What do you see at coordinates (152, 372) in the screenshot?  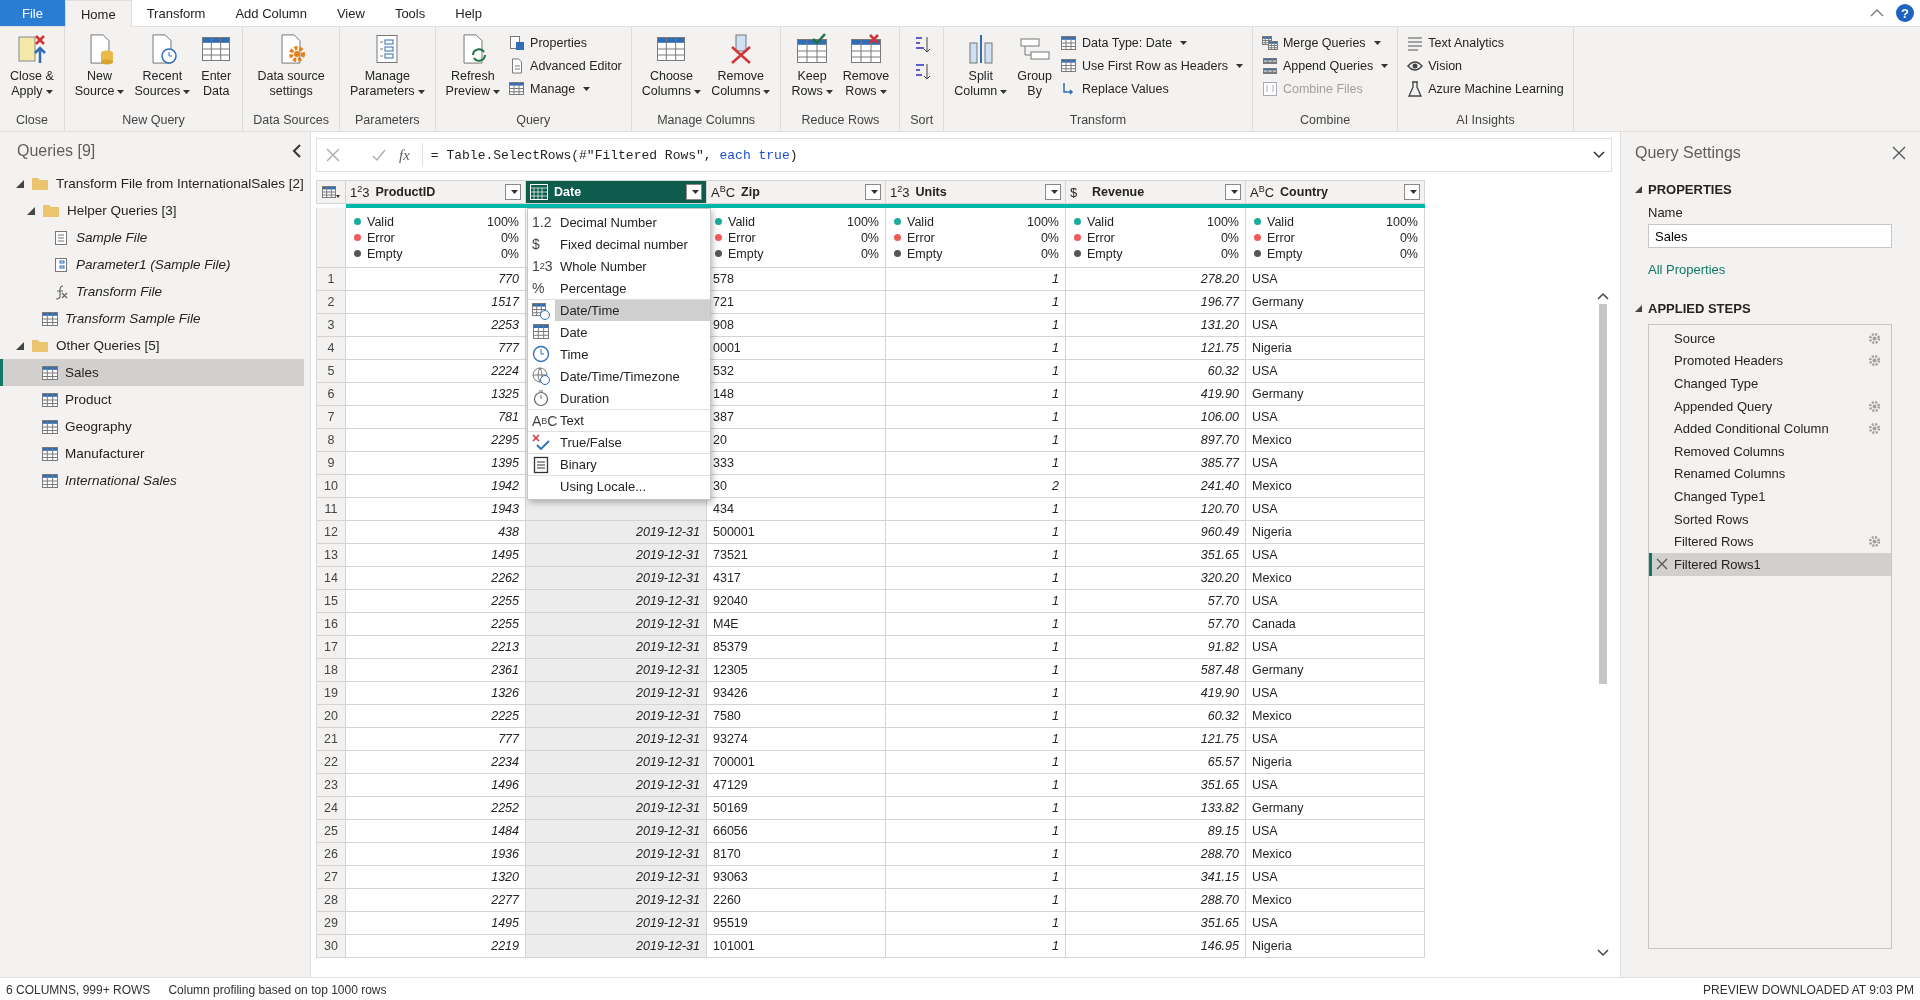 I see `query-item: Sales` at bounding box center [152, 372].